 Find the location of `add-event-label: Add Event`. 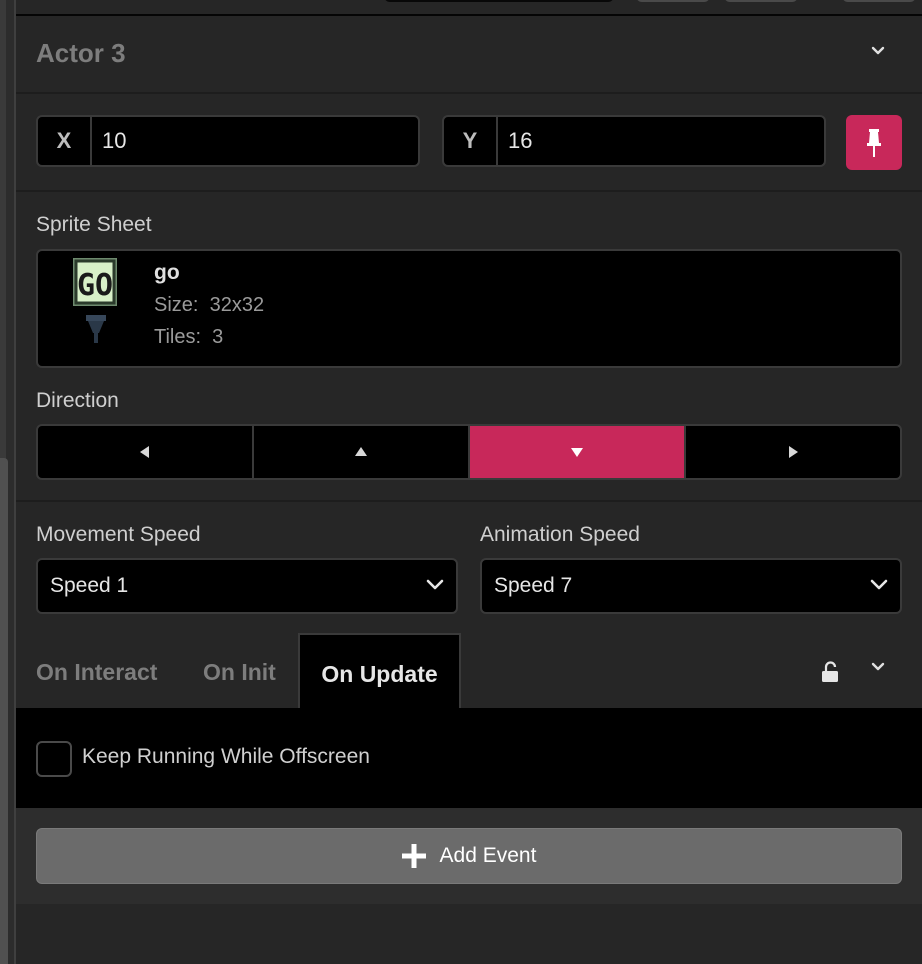

add-event-label: Add Event is located at coordinates (488, 855).